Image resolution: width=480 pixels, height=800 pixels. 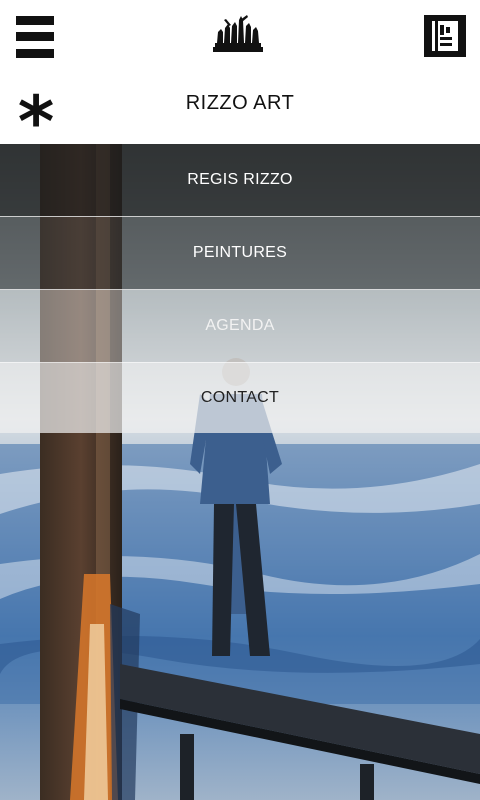 What do you see at coordinates (238, 34) in the screenshot?
I see `statue-group-logo` at bounding box center [238, 34].